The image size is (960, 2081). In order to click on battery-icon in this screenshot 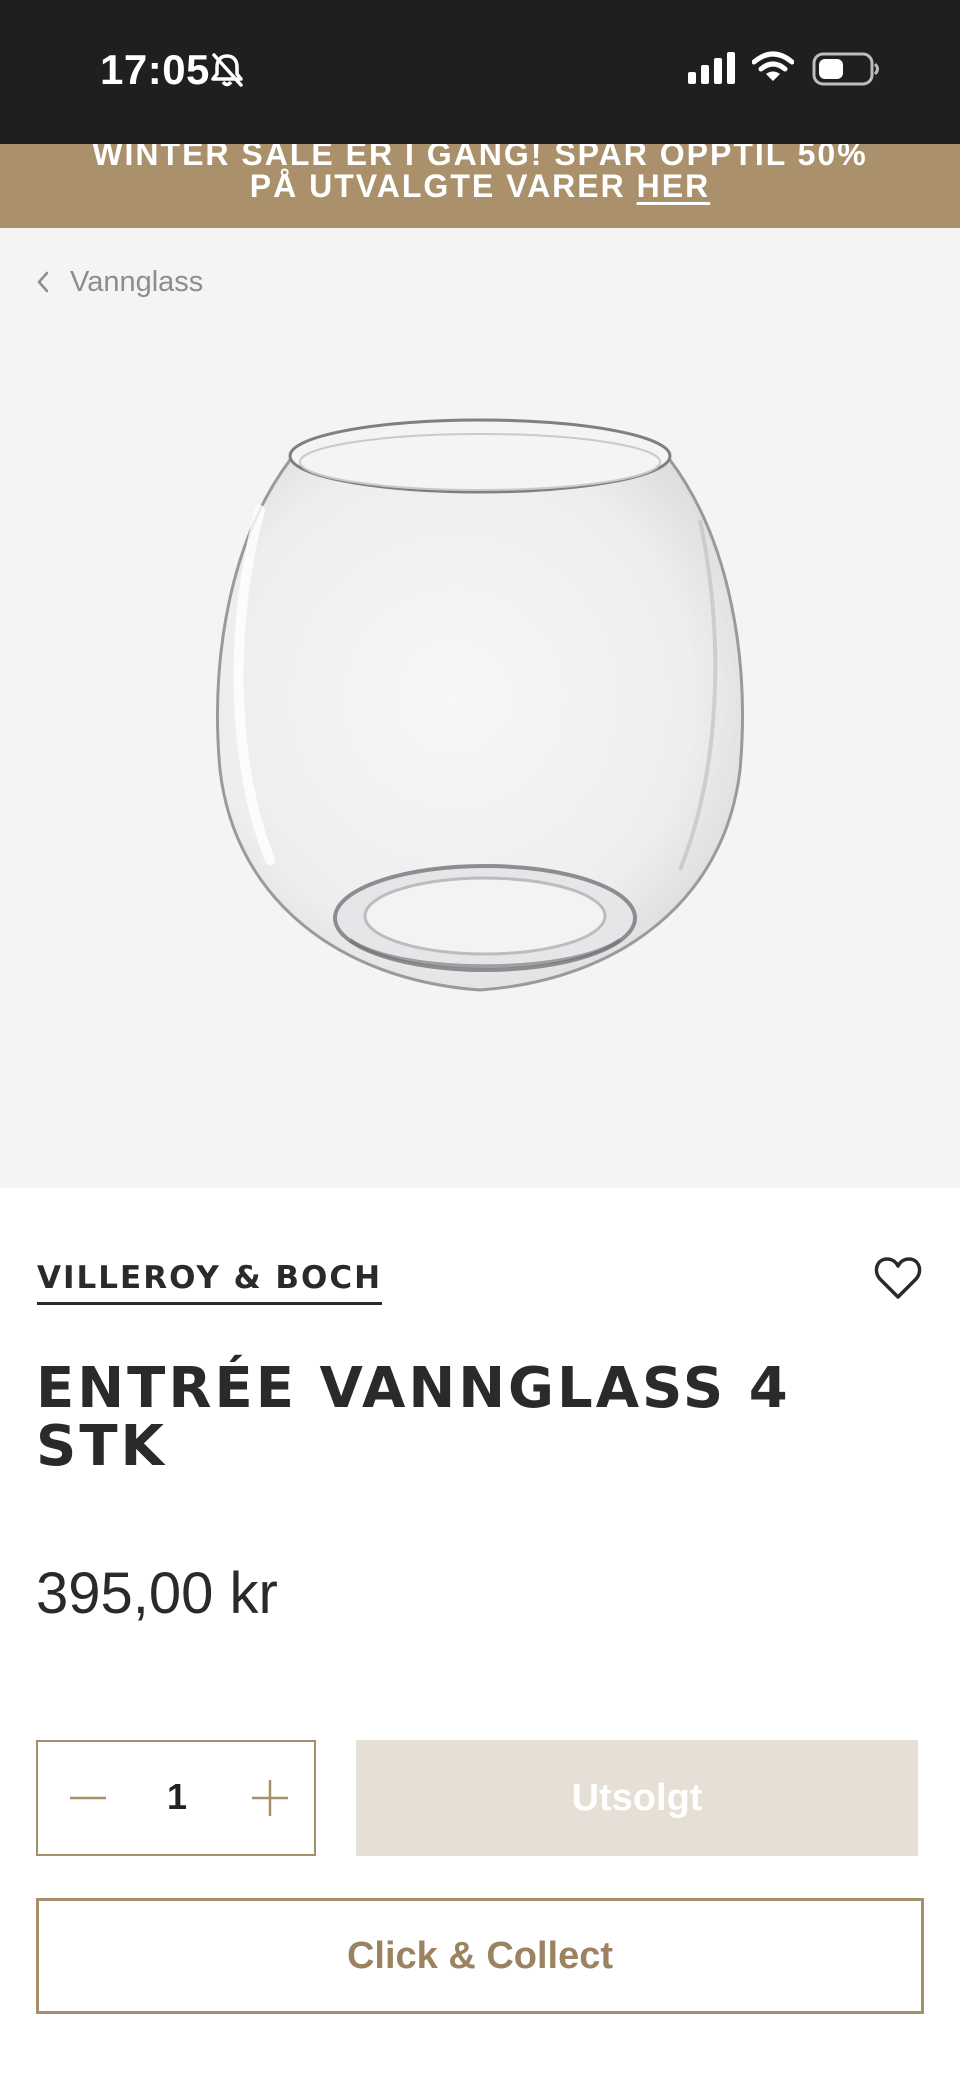, I will do `click(847, 71)`.